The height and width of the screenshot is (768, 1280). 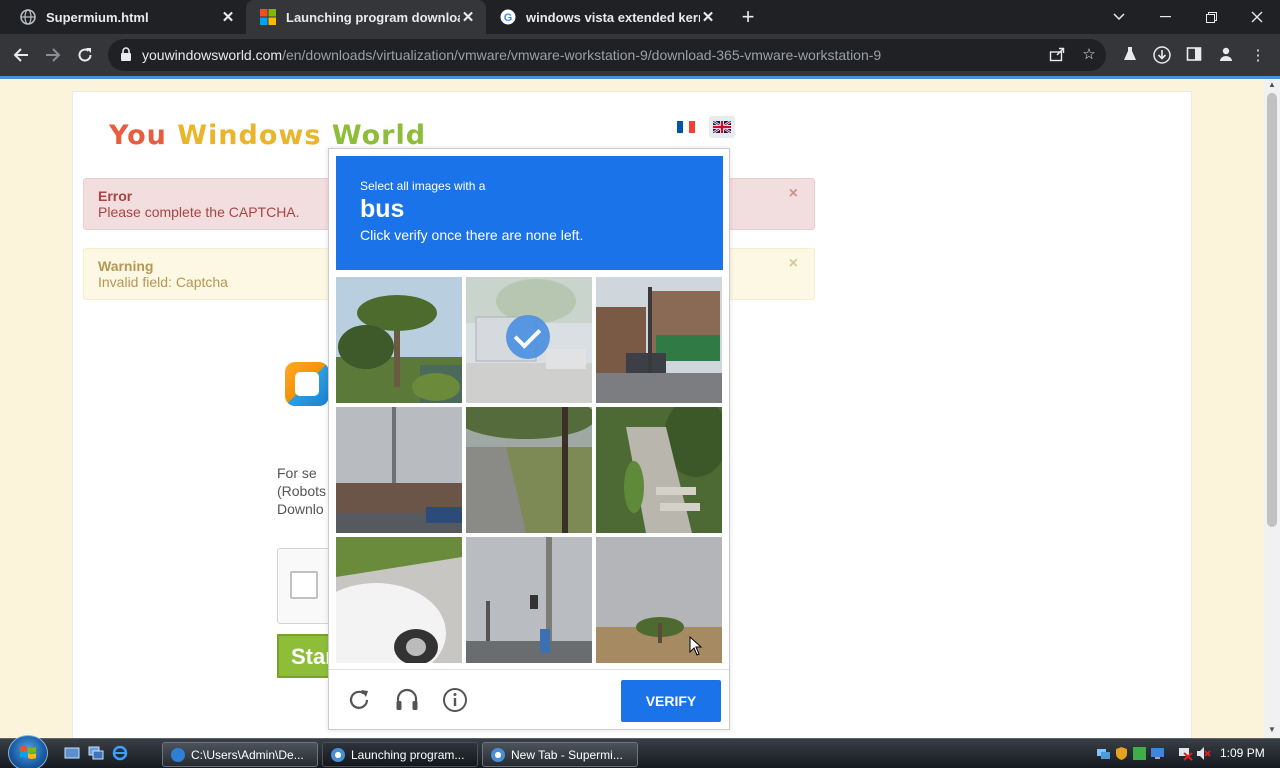 I want to click on switch-windows-icon, so click(x=96, y=753).